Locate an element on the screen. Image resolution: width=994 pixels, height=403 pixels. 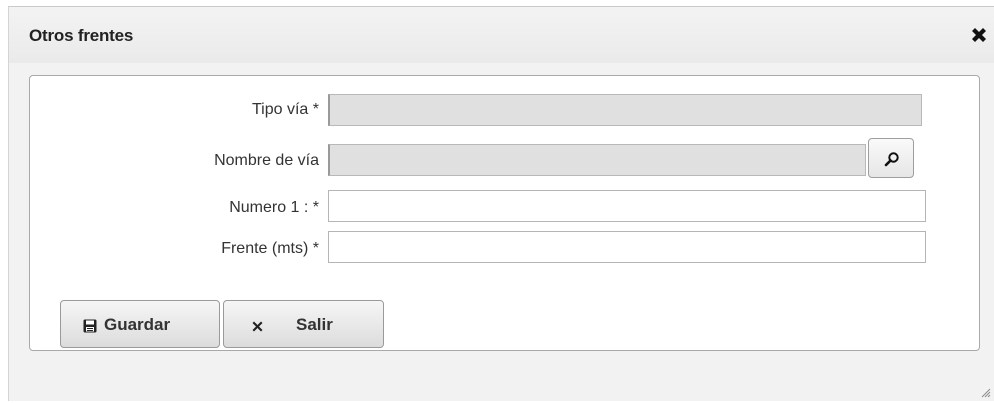
floppy-disk-icon is located at coordinates (90, 328).